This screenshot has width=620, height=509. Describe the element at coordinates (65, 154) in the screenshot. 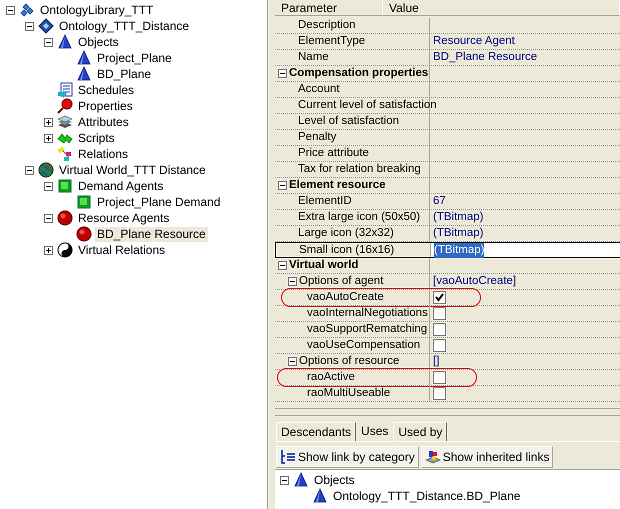

I see `relations-icon` at that location.